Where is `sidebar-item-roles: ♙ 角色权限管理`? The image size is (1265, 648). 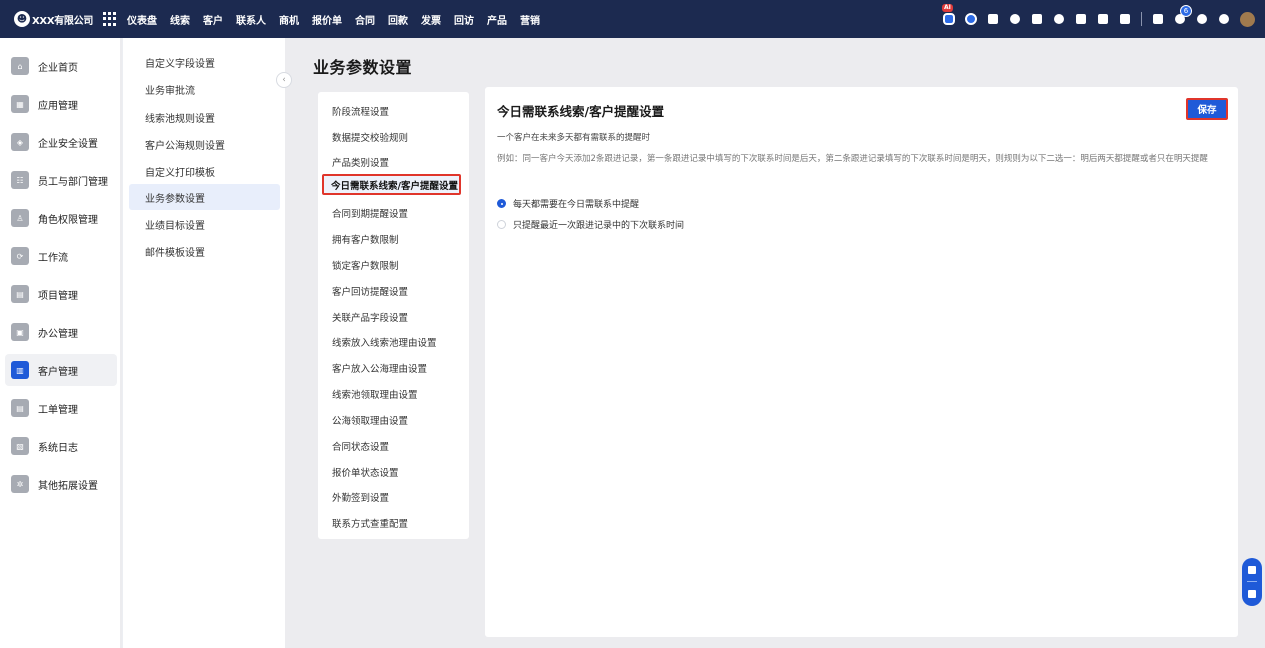
sidebar-item-roles: ♙ 角色权限管理 is located at coordinates (61, 218).